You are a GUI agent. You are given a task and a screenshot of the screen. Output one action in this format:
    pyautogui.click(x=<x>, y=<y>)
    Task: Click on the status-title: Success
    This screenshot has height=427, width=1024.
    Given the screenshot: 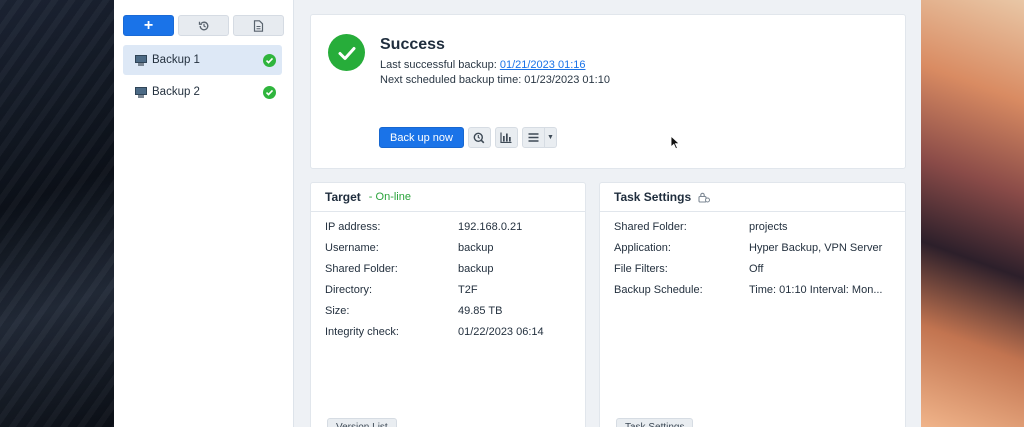 What is the action you would take?
    pyautogui.click(x=412, y=44)
    